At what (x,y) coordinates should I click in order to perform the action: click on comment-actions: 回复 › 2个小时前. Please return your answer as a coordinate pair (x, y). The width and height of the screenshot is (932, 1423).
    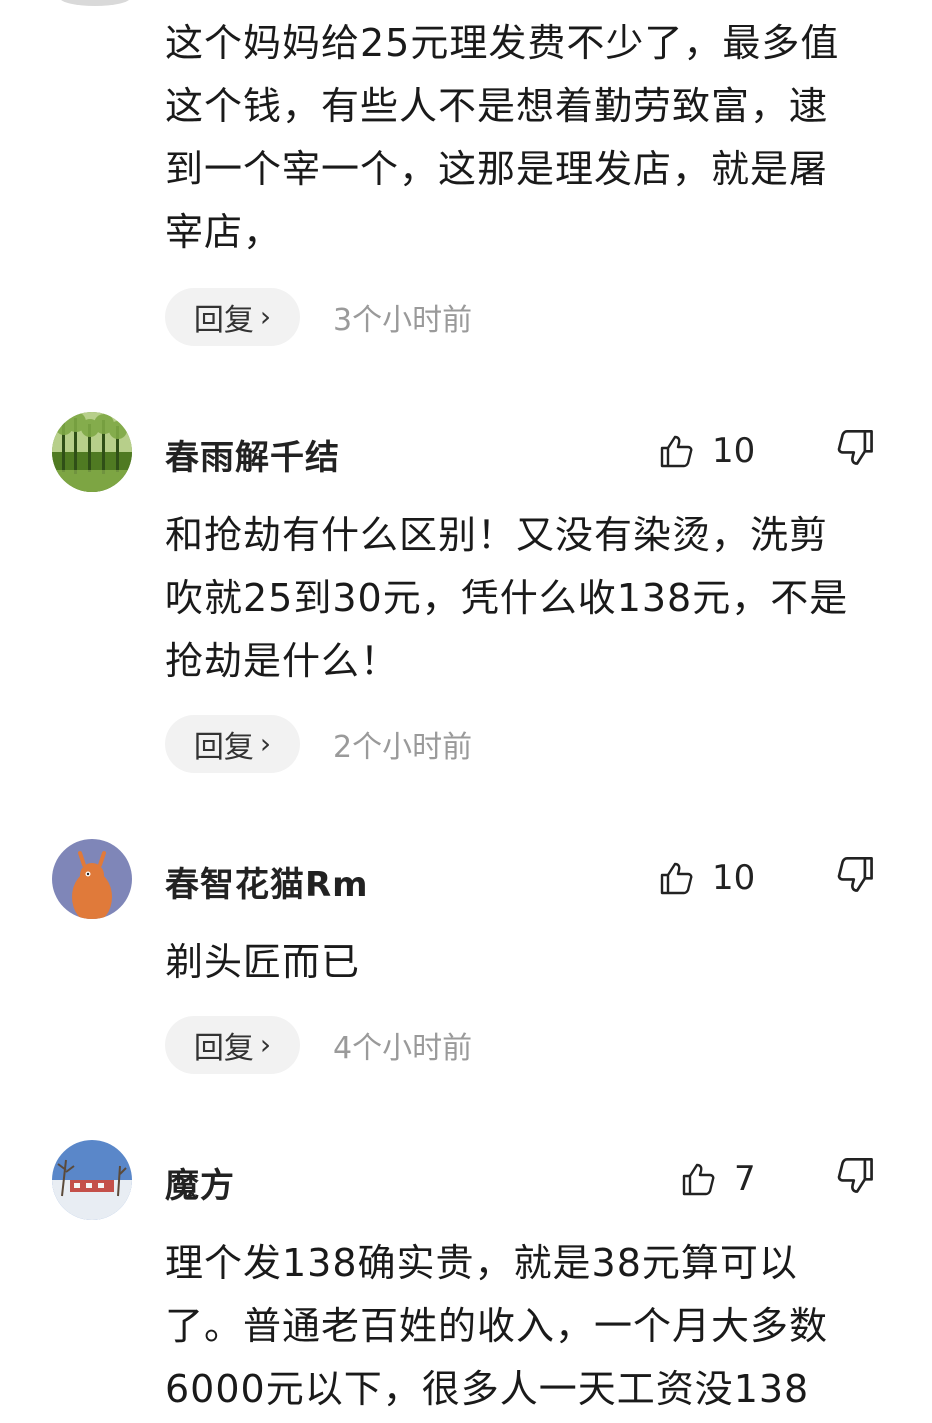
    Looking at the image, I should click on (318, 744).